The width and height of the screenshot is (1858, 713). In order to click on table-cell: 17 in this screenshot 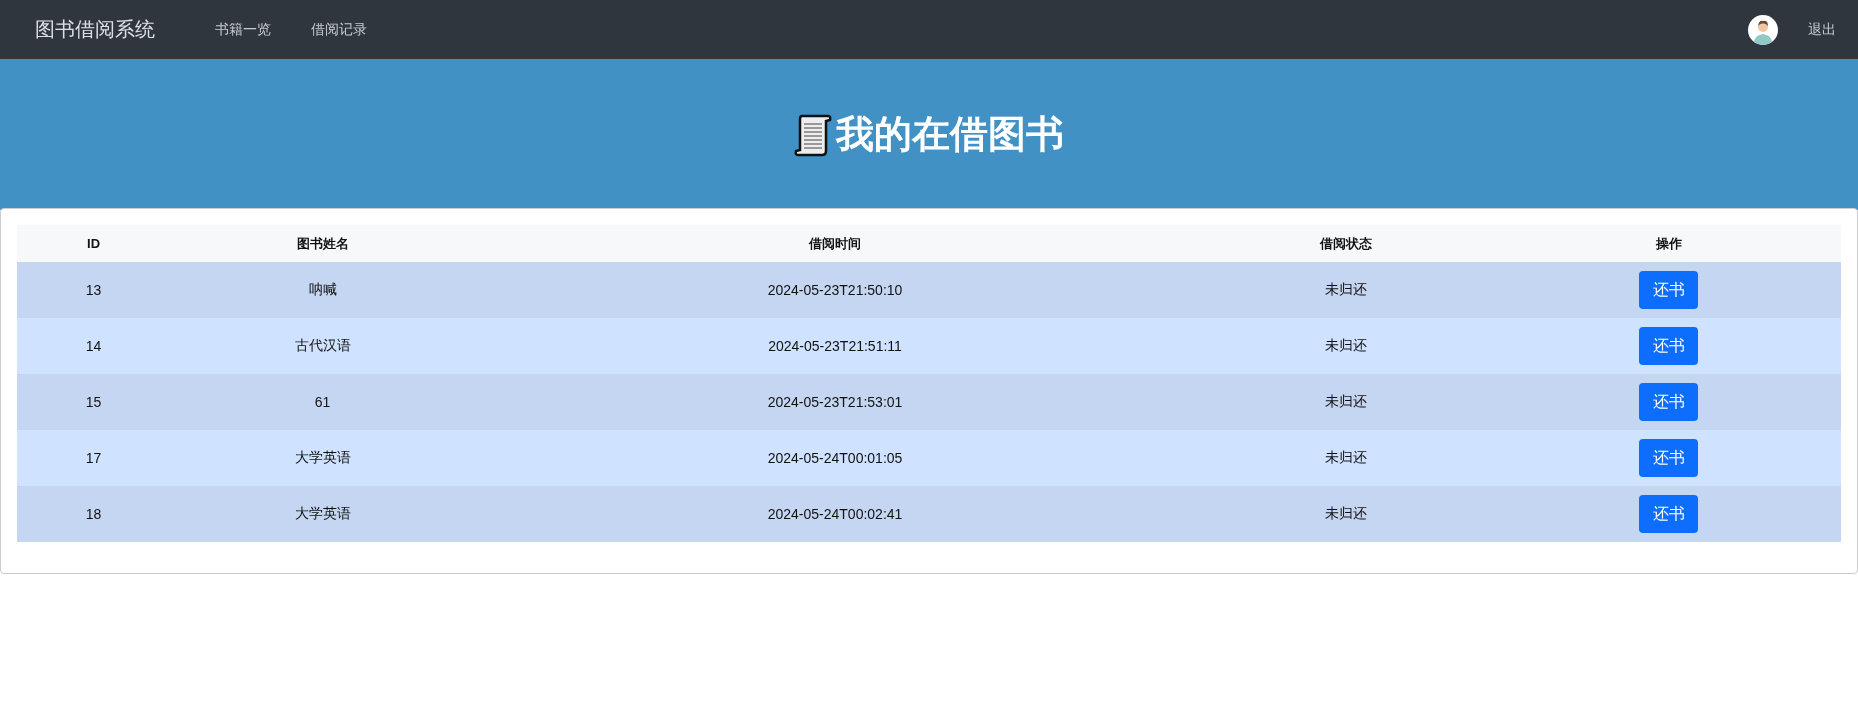, I will do `click(94, 458)`.